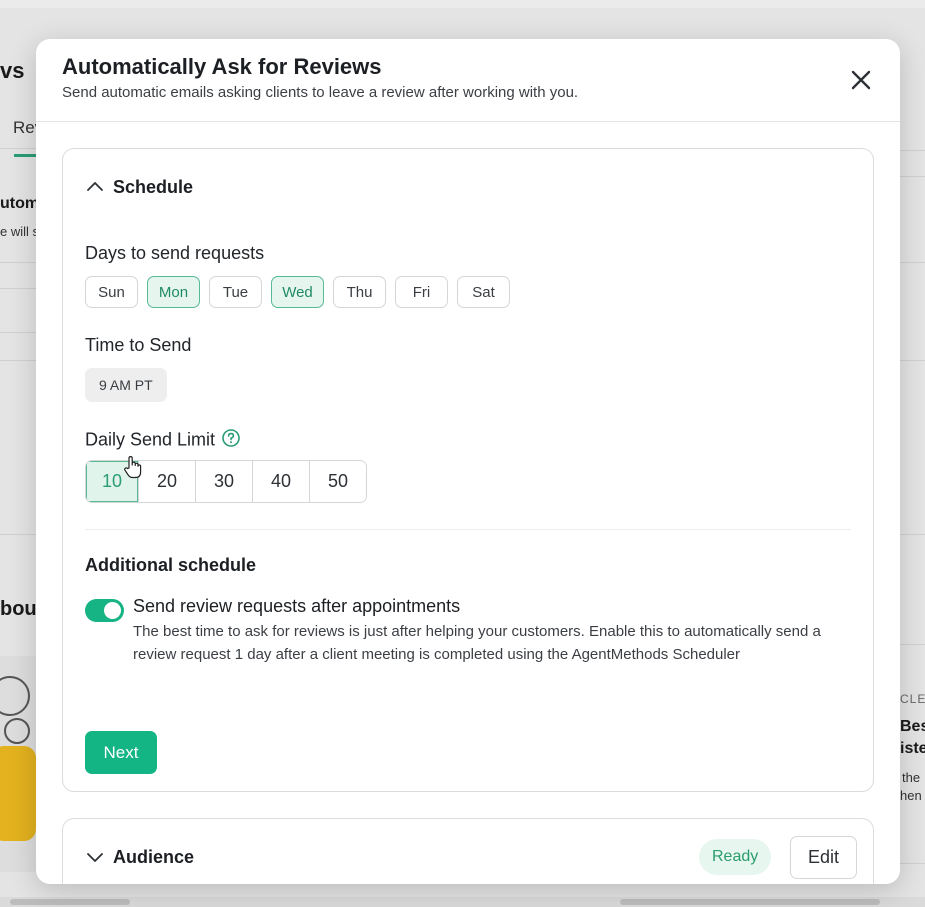 This screenshot has width=925, height=907. I want to click on limit-option-50: 50, so click(337, 481).